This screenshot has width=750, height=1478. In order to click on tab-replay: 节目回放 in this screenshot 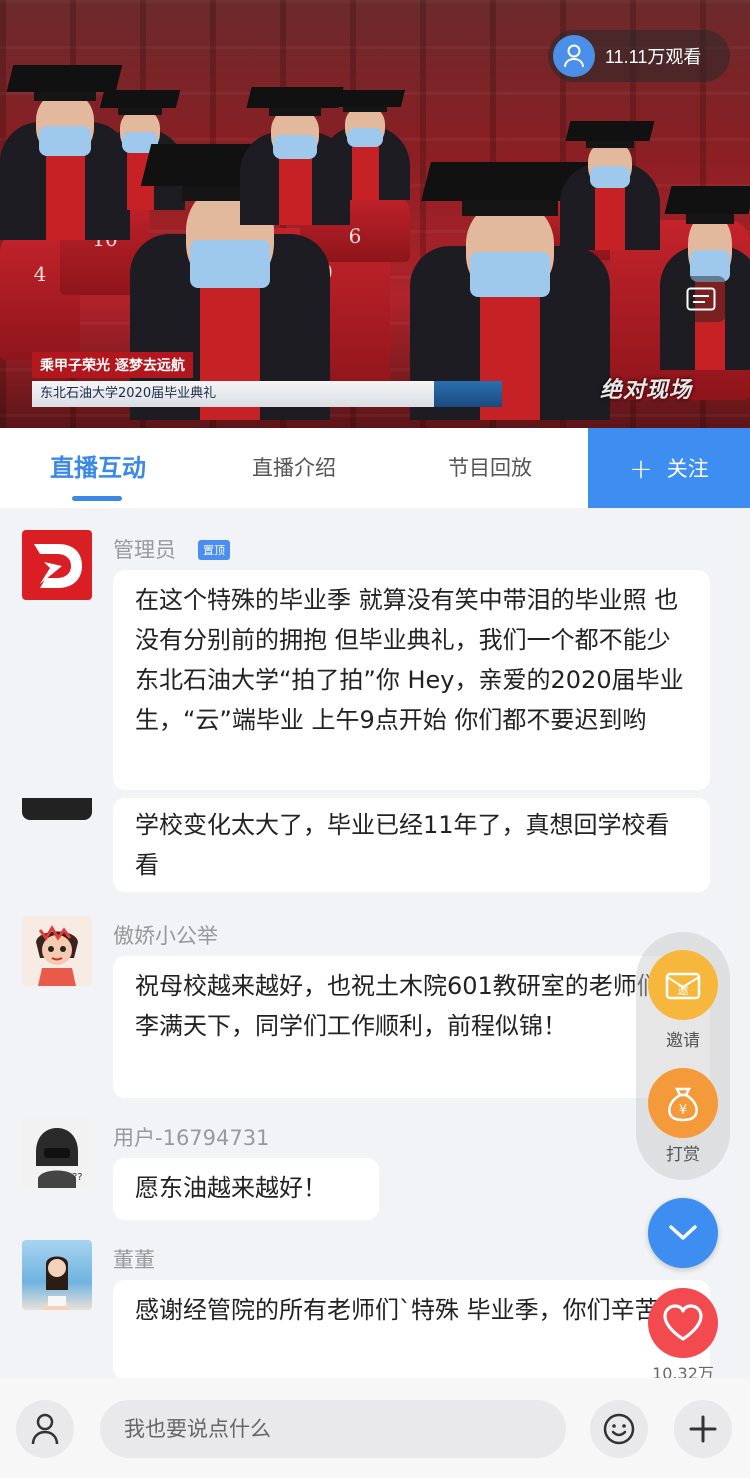, I will do `click(490, 468)`.